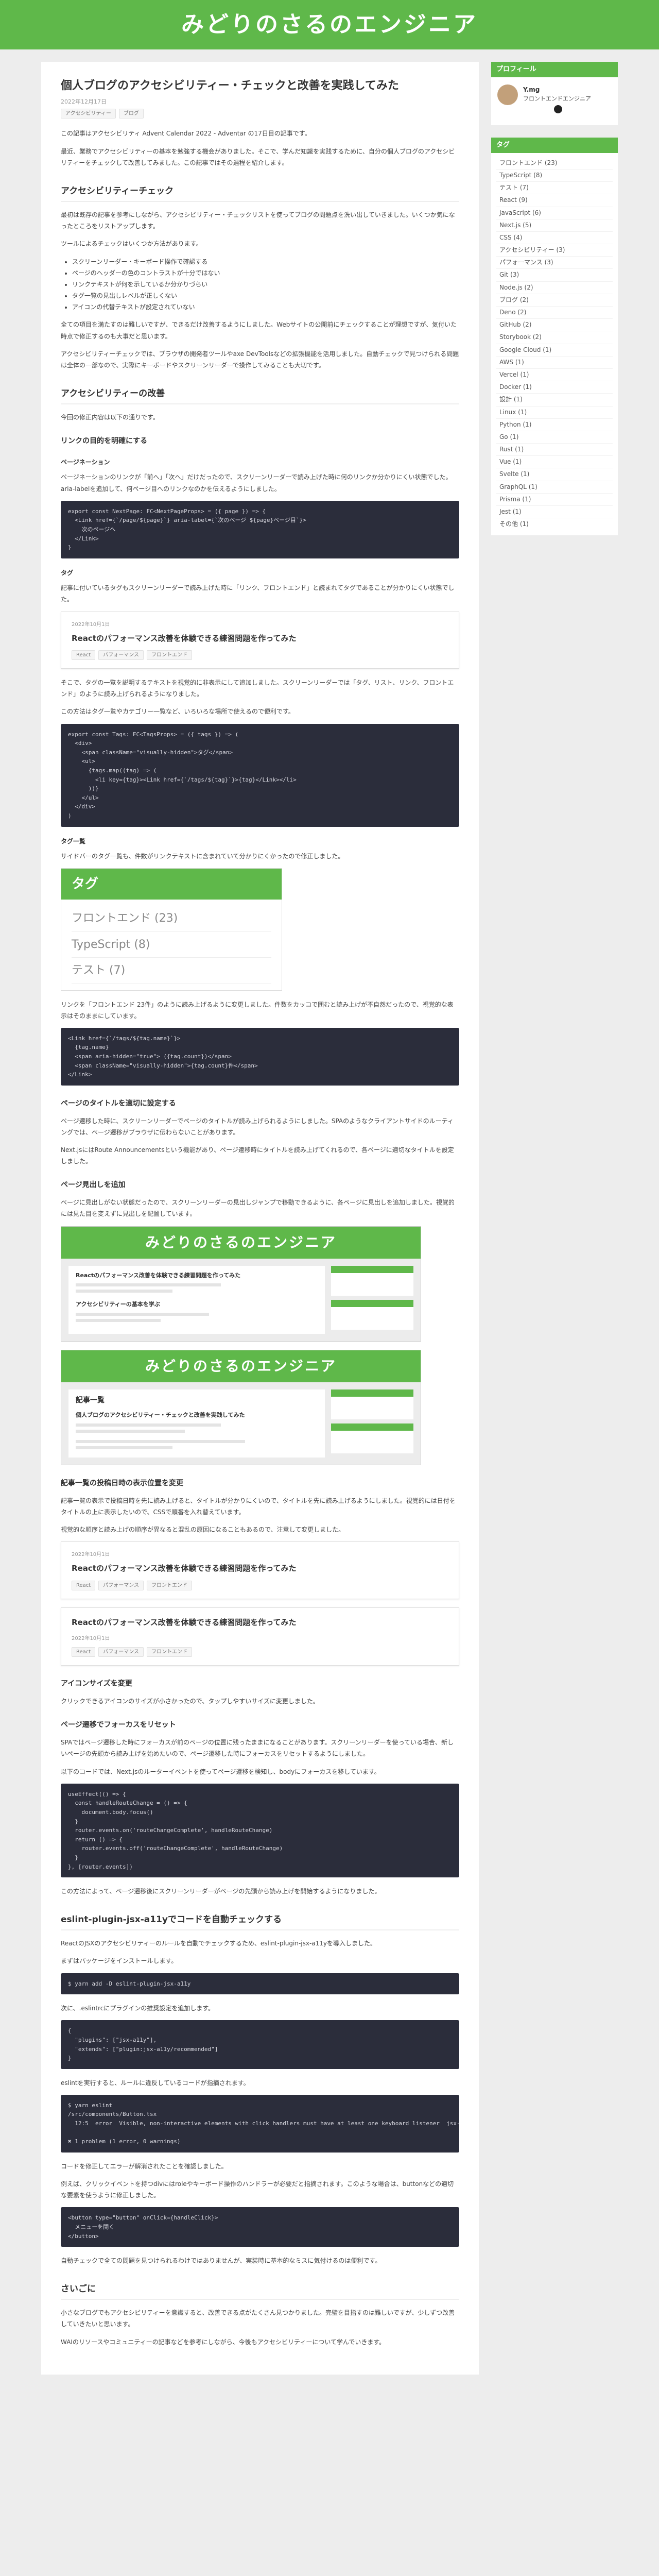 The image size is (659, 2576). What do you see at coordinates (555, 400) in the screenshot?
I see `sidebar-tag-link: 設計 (1)` at bounding box center [555, 400].